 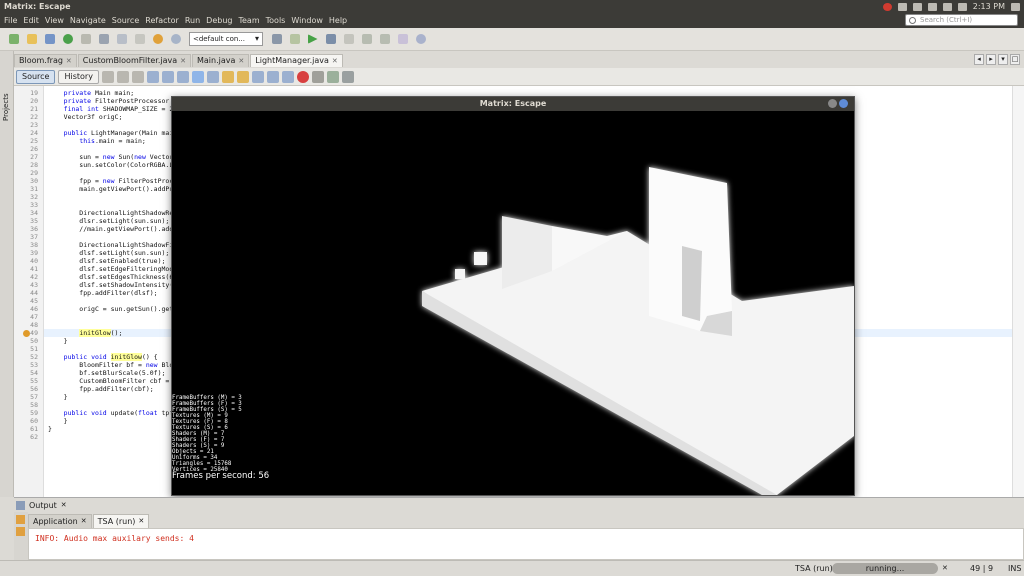 I want to click on menu-run: Run, so click(x=192, y=20).